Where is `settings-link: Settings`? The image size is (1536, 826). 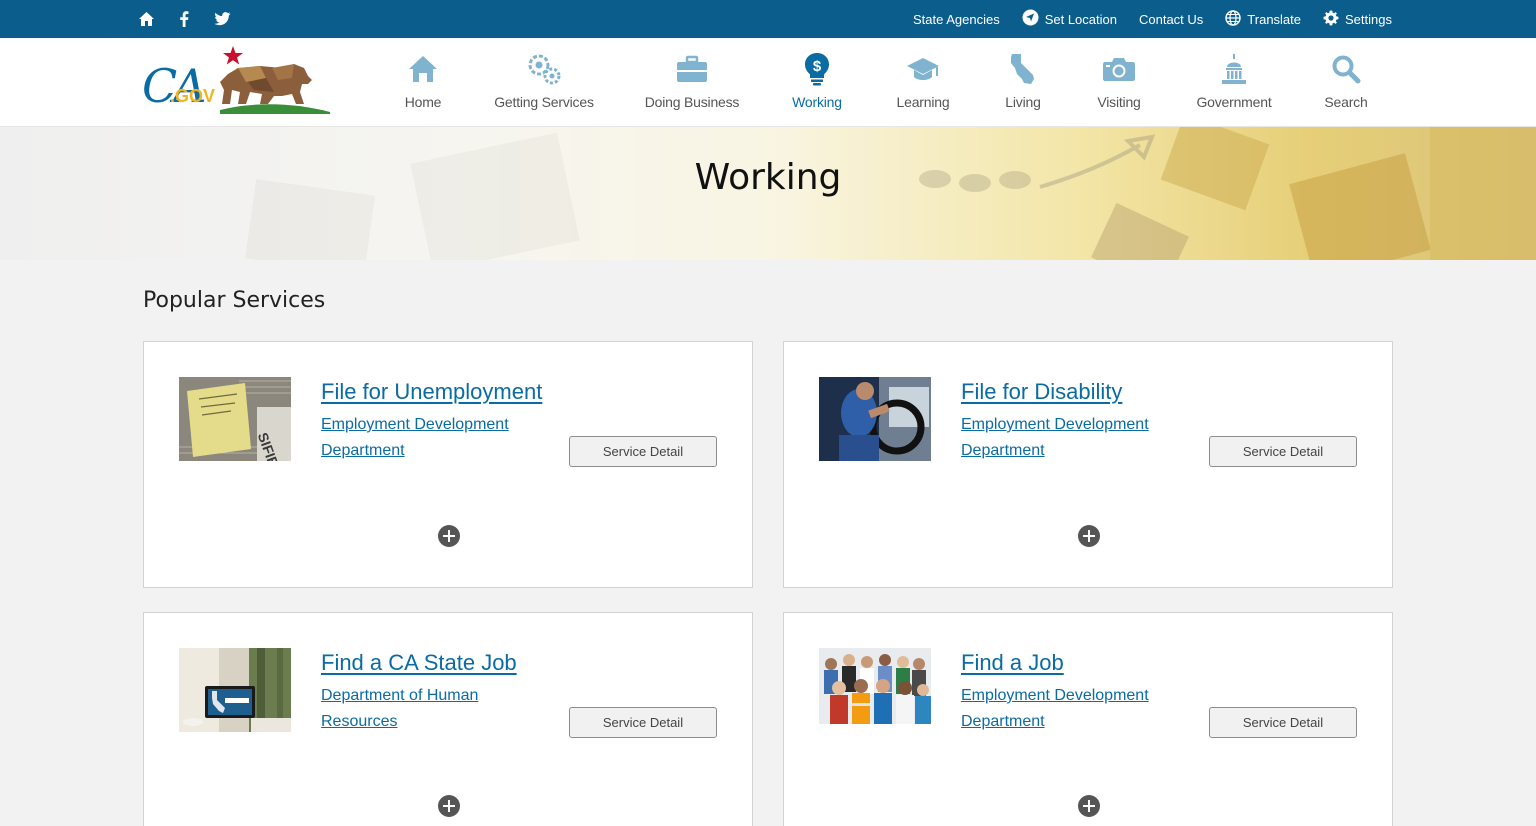
settings-link: Settings is located at coordinates (1357, 19).